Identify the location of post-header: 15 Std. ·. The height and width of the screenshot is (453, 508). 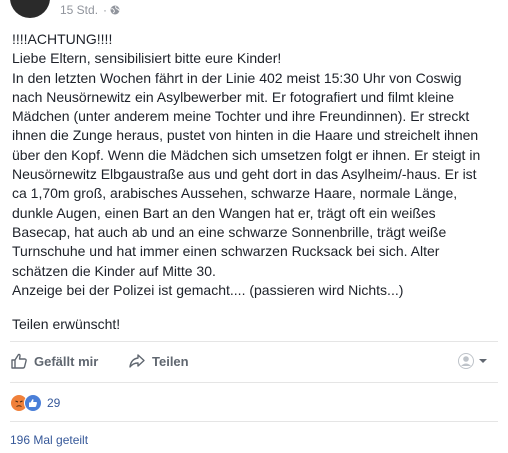
(254, 13).